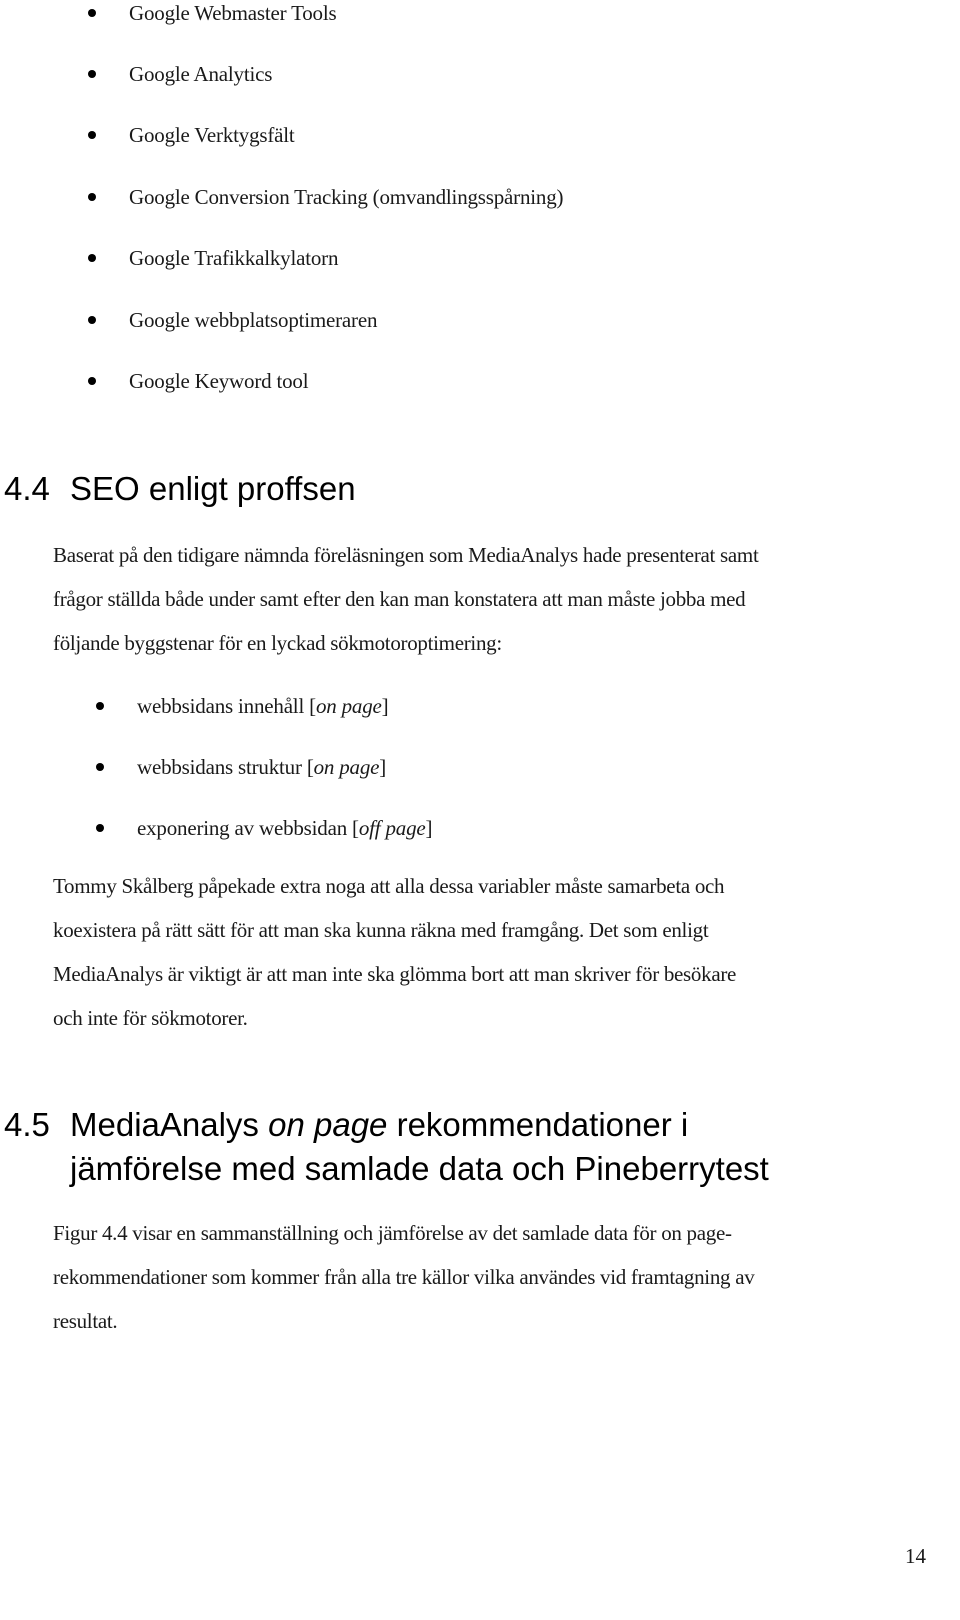 The height and width of the screenshot is (1620, 960). Describe the element at coordinates (538, 1124) in the screenshot. I see `section-title-part2: rekommendationer i` at that location.